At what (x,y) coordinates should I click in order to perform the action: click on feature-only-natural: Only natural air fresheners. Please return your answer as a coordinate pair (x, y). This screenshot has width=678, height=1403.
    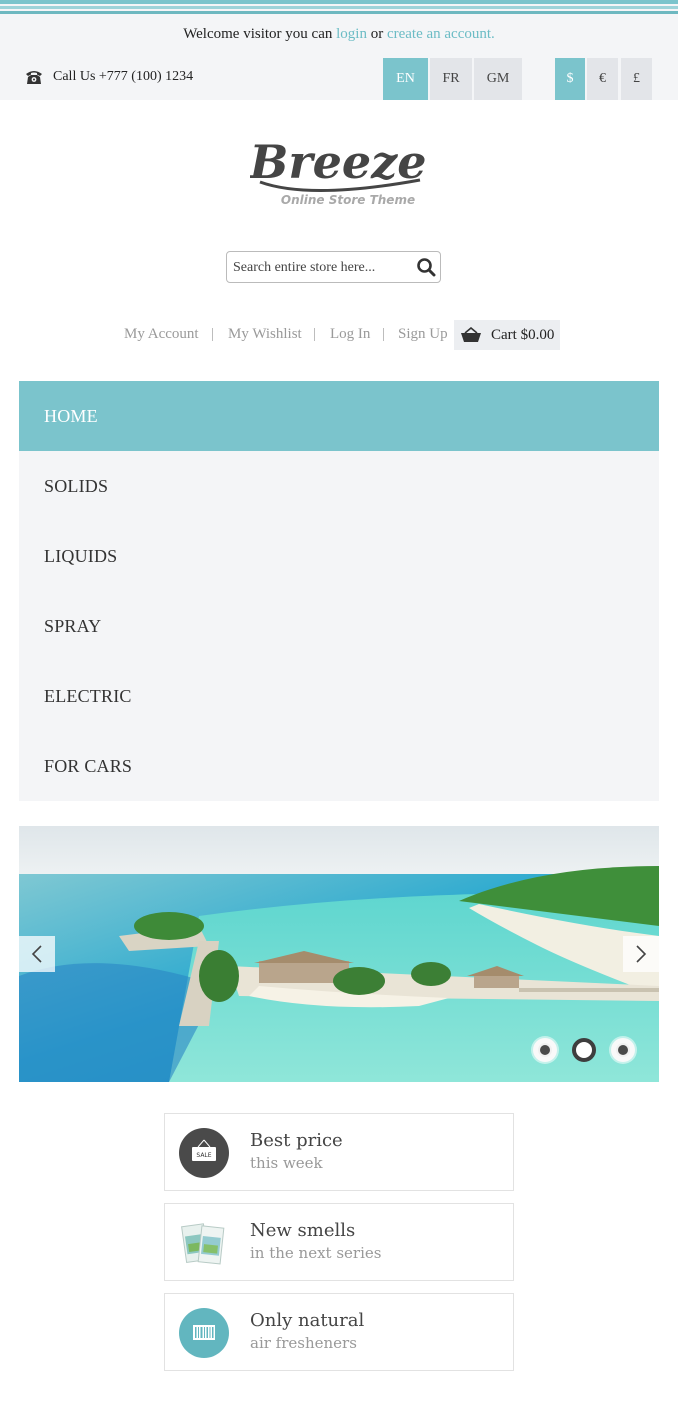
    Looking at the image, I should click on (339, 1332).